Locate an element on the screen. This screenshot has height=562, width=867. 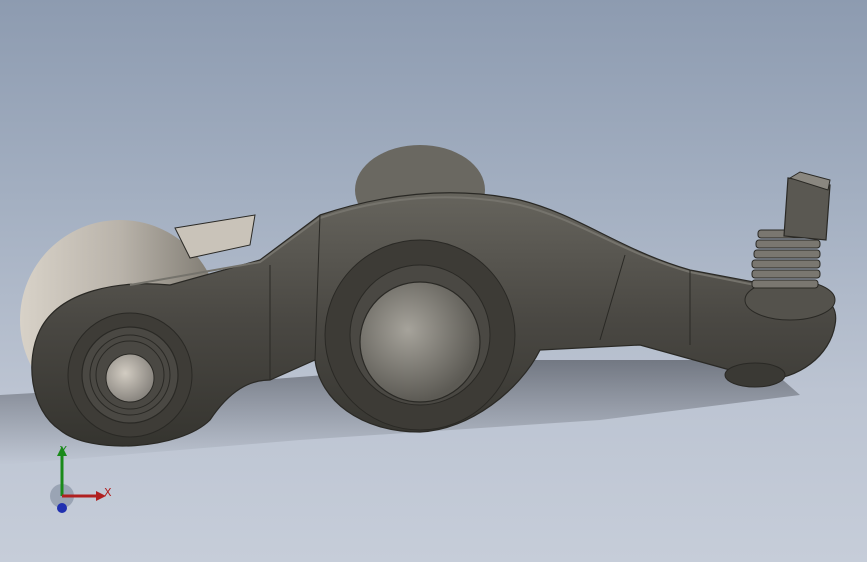
y-axis-label: Y is located at coordinates (63, 450).